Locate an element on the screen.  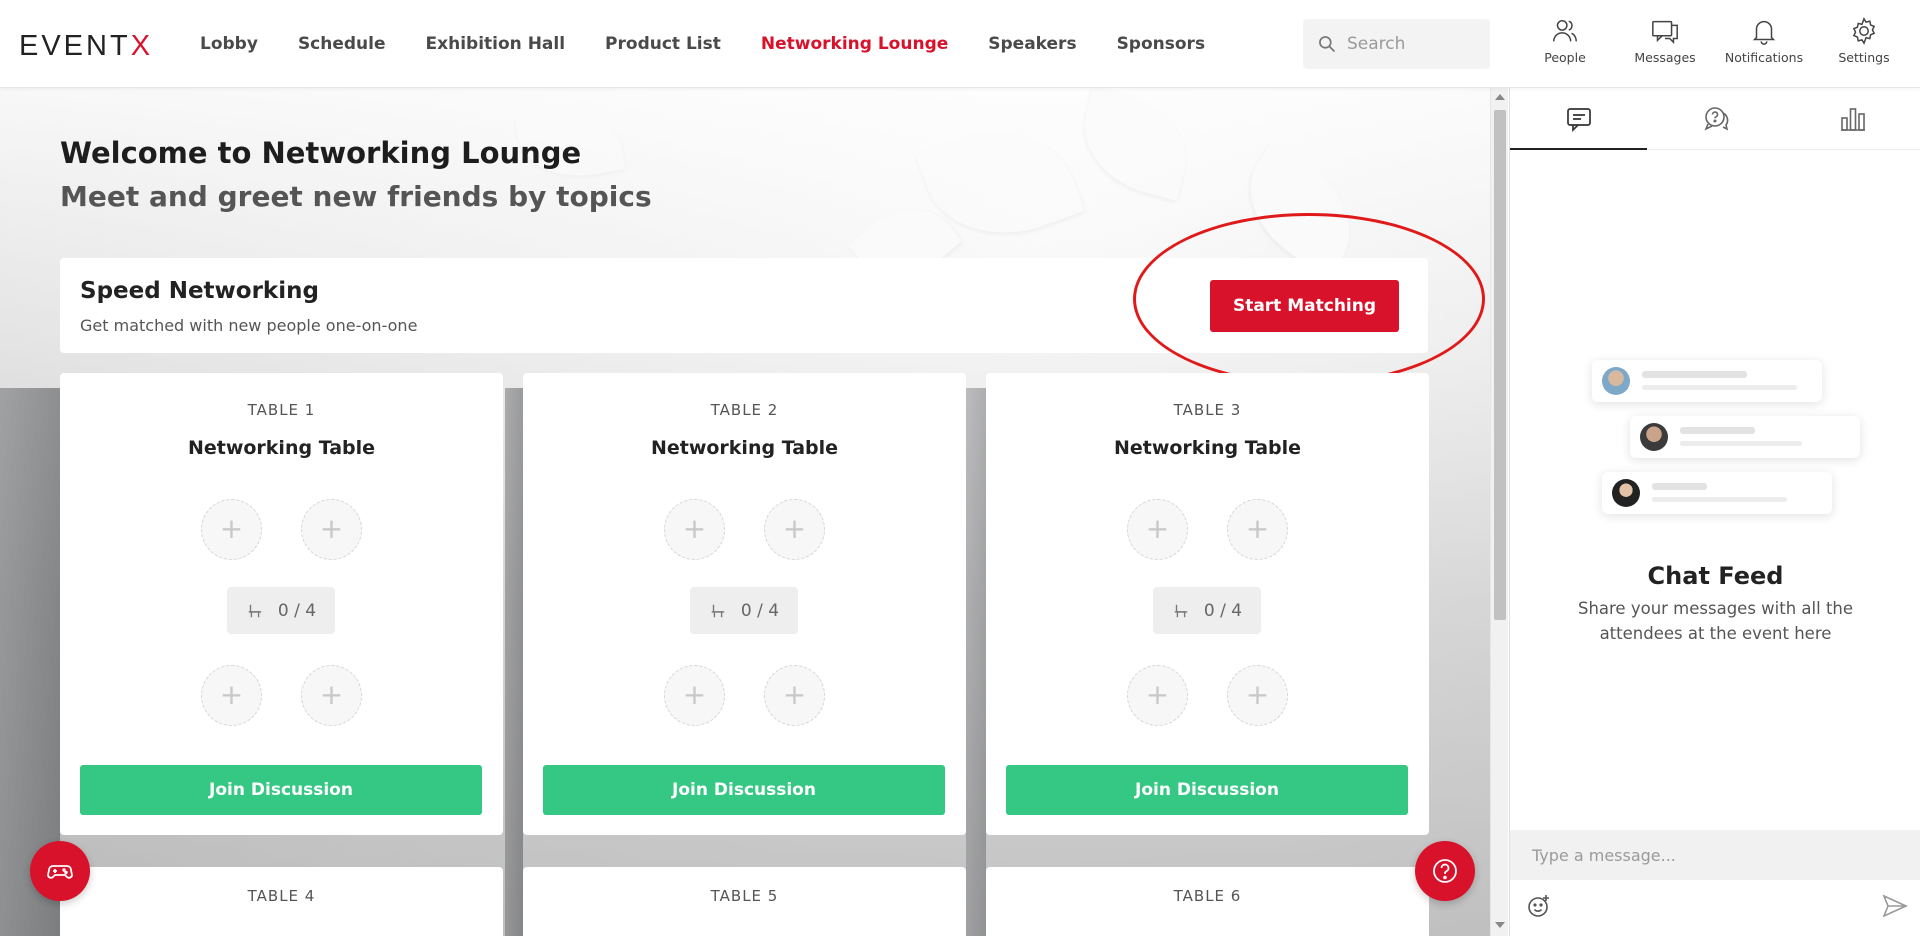
settings-label: Settings is located at coordinates (1864, 57).